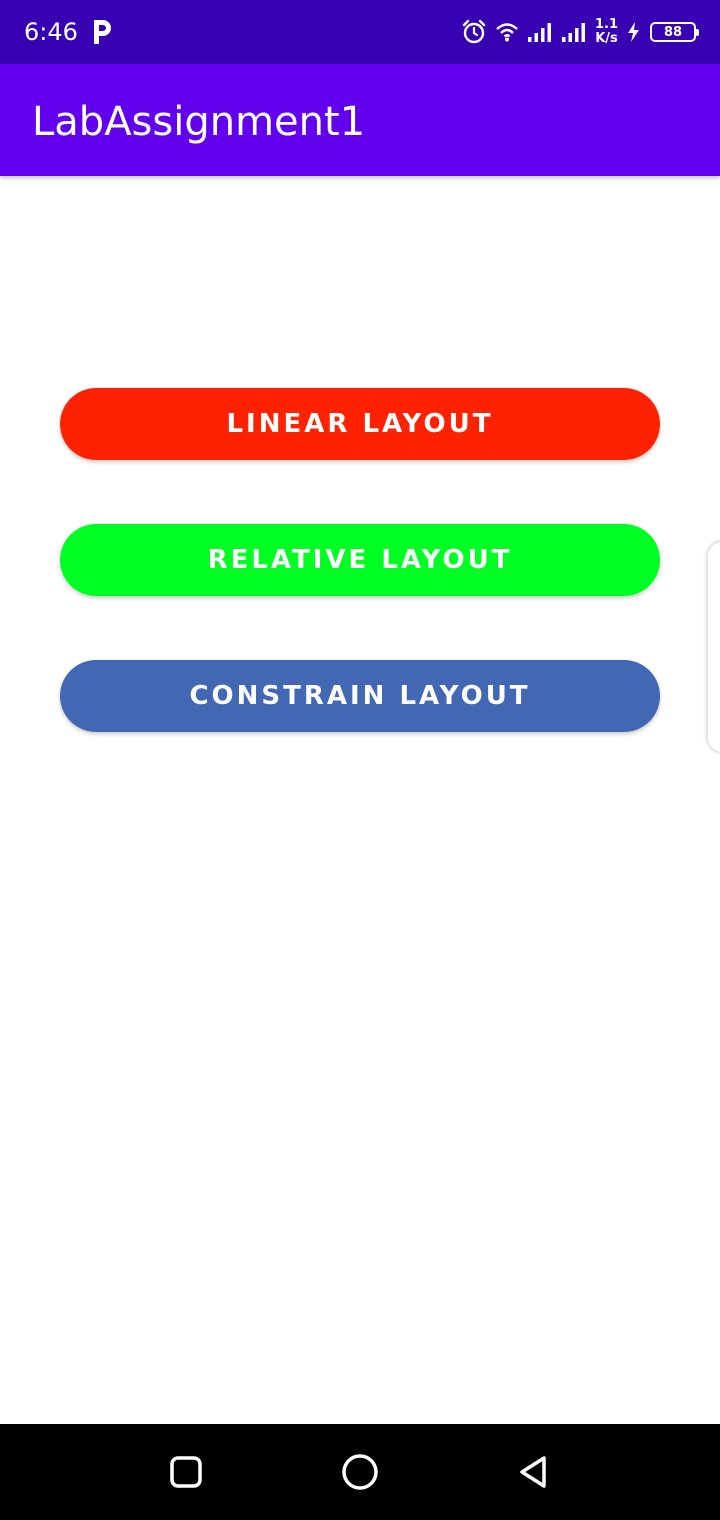 The image size is (720, 1520). What do you see at coordinates (713, 647) in the screenshot?
I see `edge-panel-handle` at bounding box center [713, 647].